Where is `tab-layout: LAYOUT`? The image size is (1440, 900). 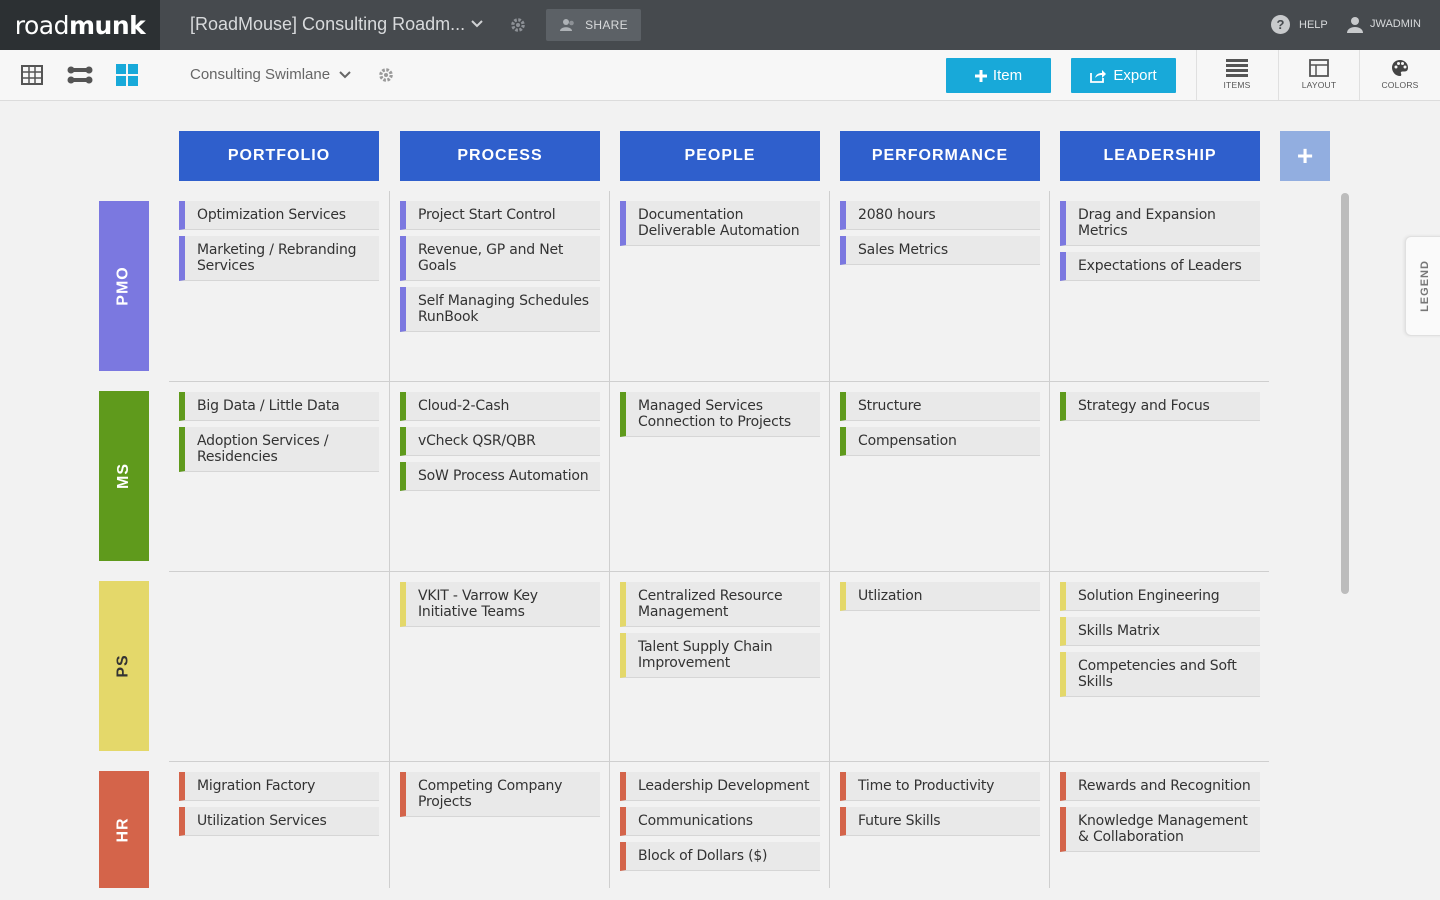 tab-layout: LAYOUT is located at coordinates (1318, 75).